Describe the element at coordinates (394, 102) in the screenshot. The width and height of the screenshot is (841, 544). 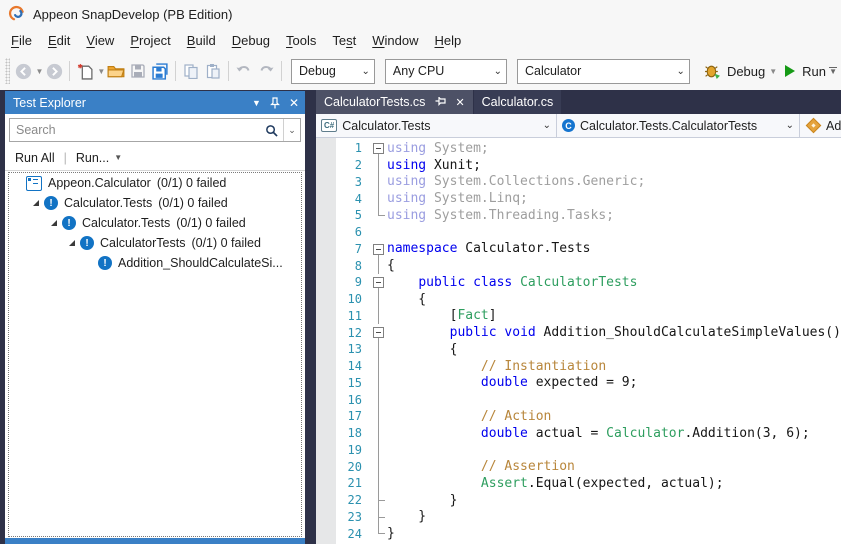
I see `tab-calculatortests-cs: CalculatorTests.cs ✕` at that location.